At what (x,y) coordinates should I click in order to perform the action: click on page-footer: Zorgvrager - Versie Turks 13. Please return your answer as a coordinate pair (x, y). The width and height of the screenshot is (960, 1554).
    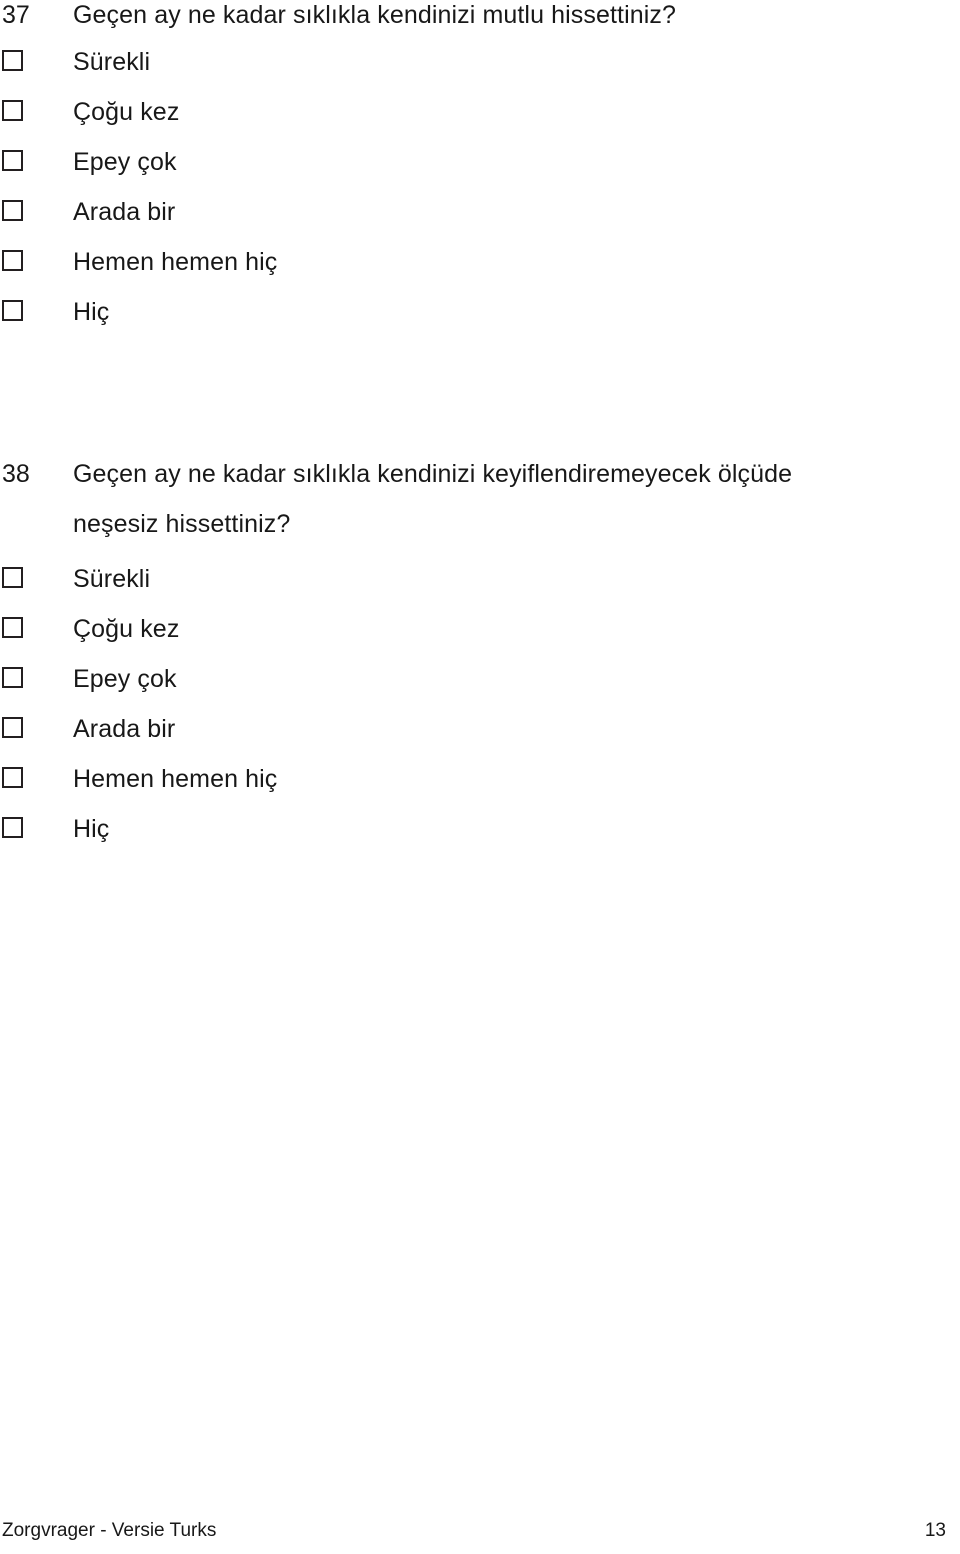
    Looking at the image, I should click on (480, 1531).